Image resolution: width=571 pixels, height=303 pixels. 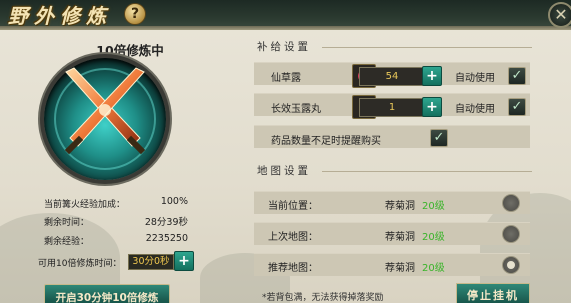 What do you see at coordinates (166, 238) in the screenshot?
I see `remaining-exp-value: 2235250` at bounding box center [166, 238].